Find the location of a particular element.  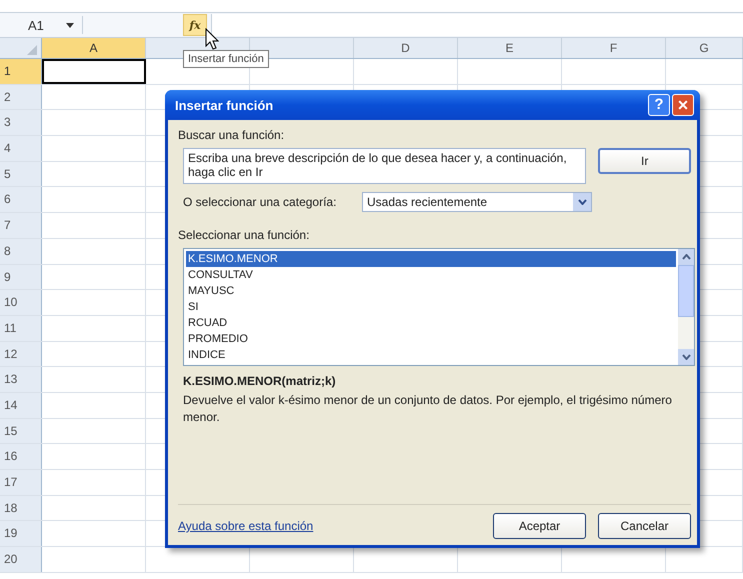

function-list-item: SI is located at coordinates (431, 307).